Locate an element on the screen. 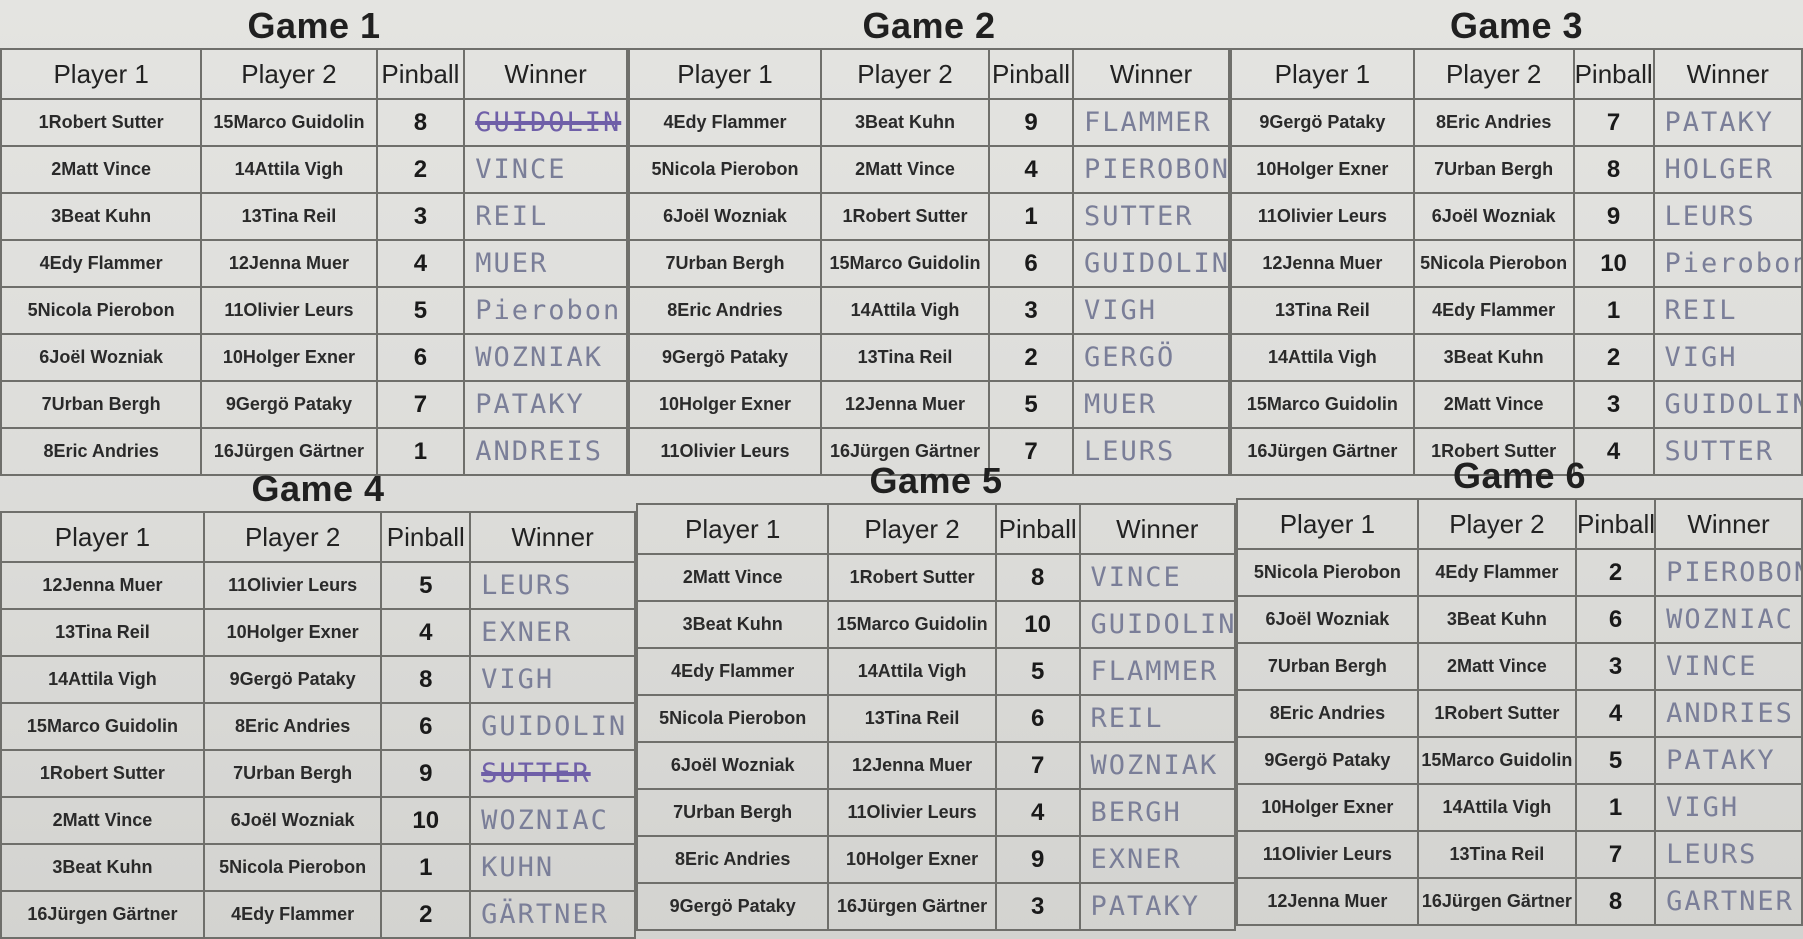 The width and height of the screenshot is (1803, 939). player-1-cell: 15Marco Guidolin is located at coordinates (1322, 404).